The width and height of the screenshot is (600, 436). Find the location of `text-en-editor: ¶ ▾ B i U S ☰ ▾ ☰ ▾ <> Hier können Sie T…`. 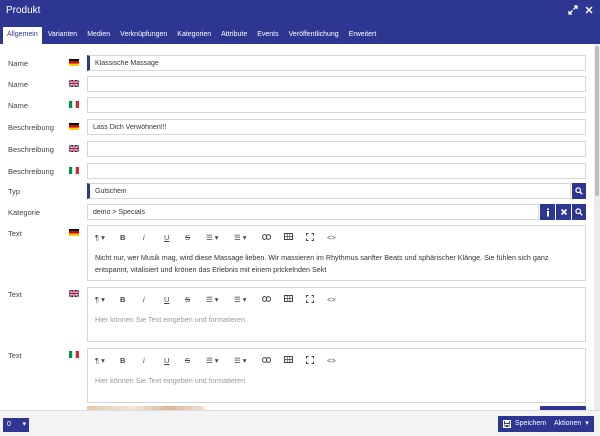

text-en-editor: ¶ ▾ B i U S ☰ ▾ ☰ ▾ <> Hier können Sie T… is located at coordinates (336, 314).